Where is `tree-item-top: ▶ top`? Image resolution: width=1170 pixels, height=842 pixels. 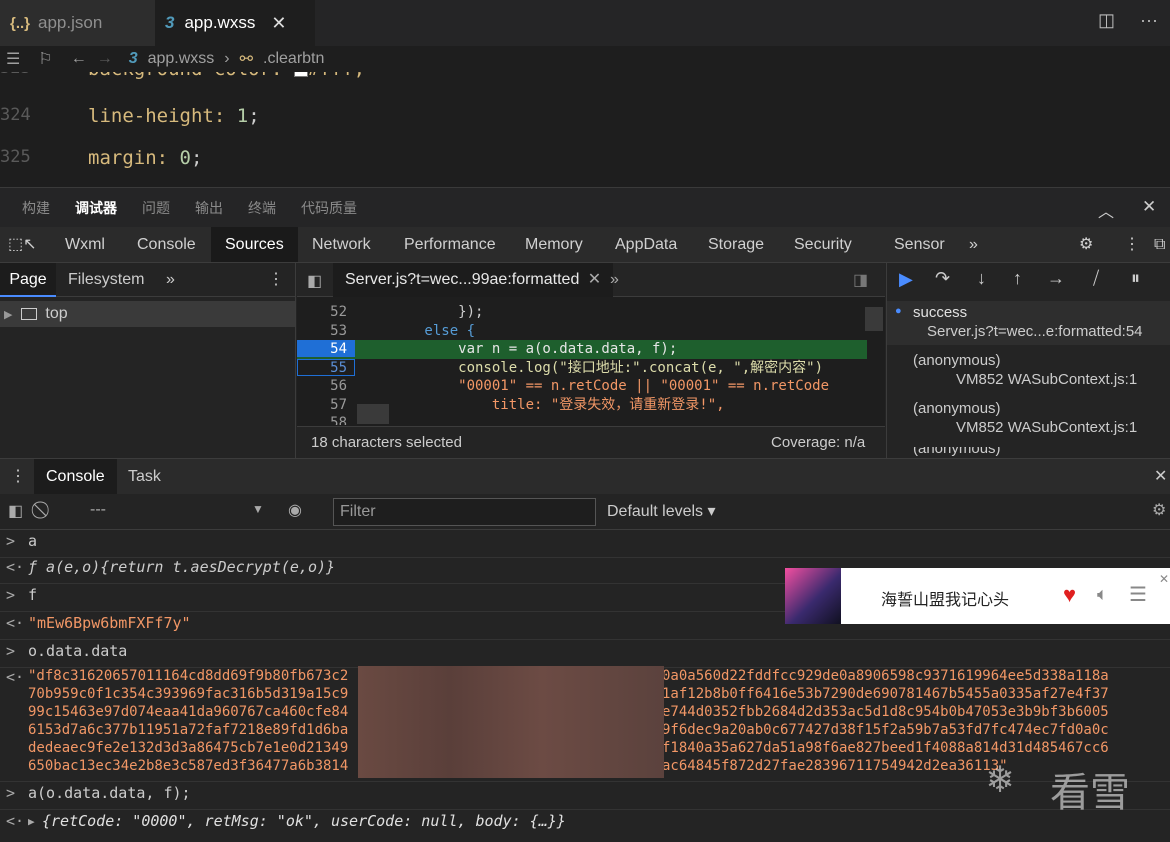 tree-item-top: ▶ top is located at coordinates (147, 314).